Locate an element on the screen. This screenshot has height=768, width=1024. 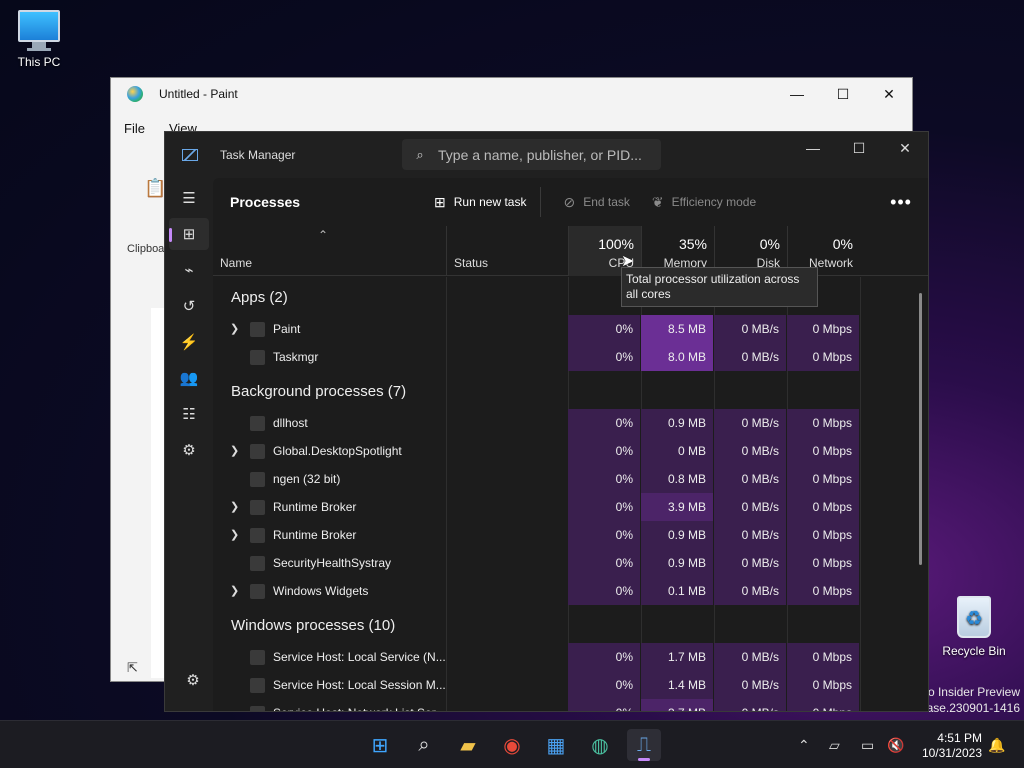
processes-nav-icon: ⊞ is located at coordinates (189, 234).